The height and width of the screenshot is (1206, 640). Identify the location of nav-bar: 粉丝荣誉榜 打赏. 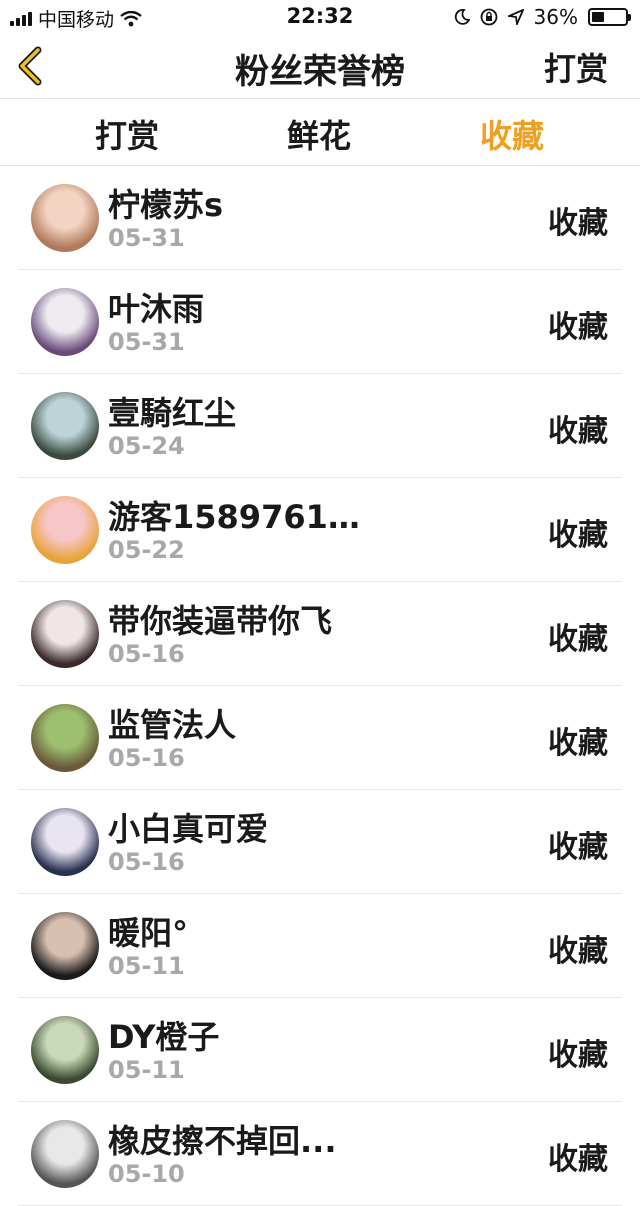
(320, 66).